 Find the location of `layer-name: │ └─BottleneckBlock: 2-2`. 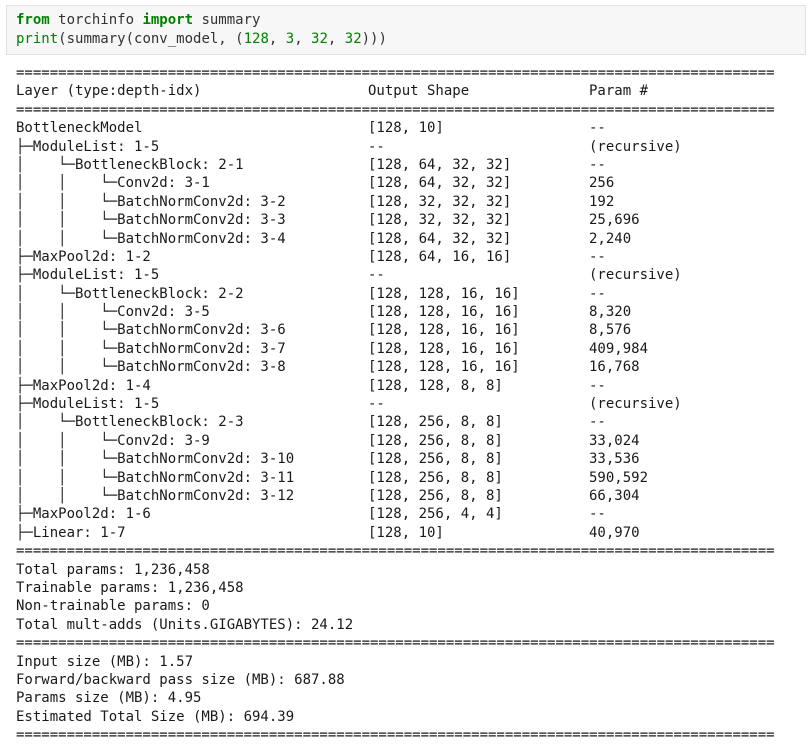

layer-name: │ └─BottleneckBlock: 2-2 is located at coordinates (130, 293).